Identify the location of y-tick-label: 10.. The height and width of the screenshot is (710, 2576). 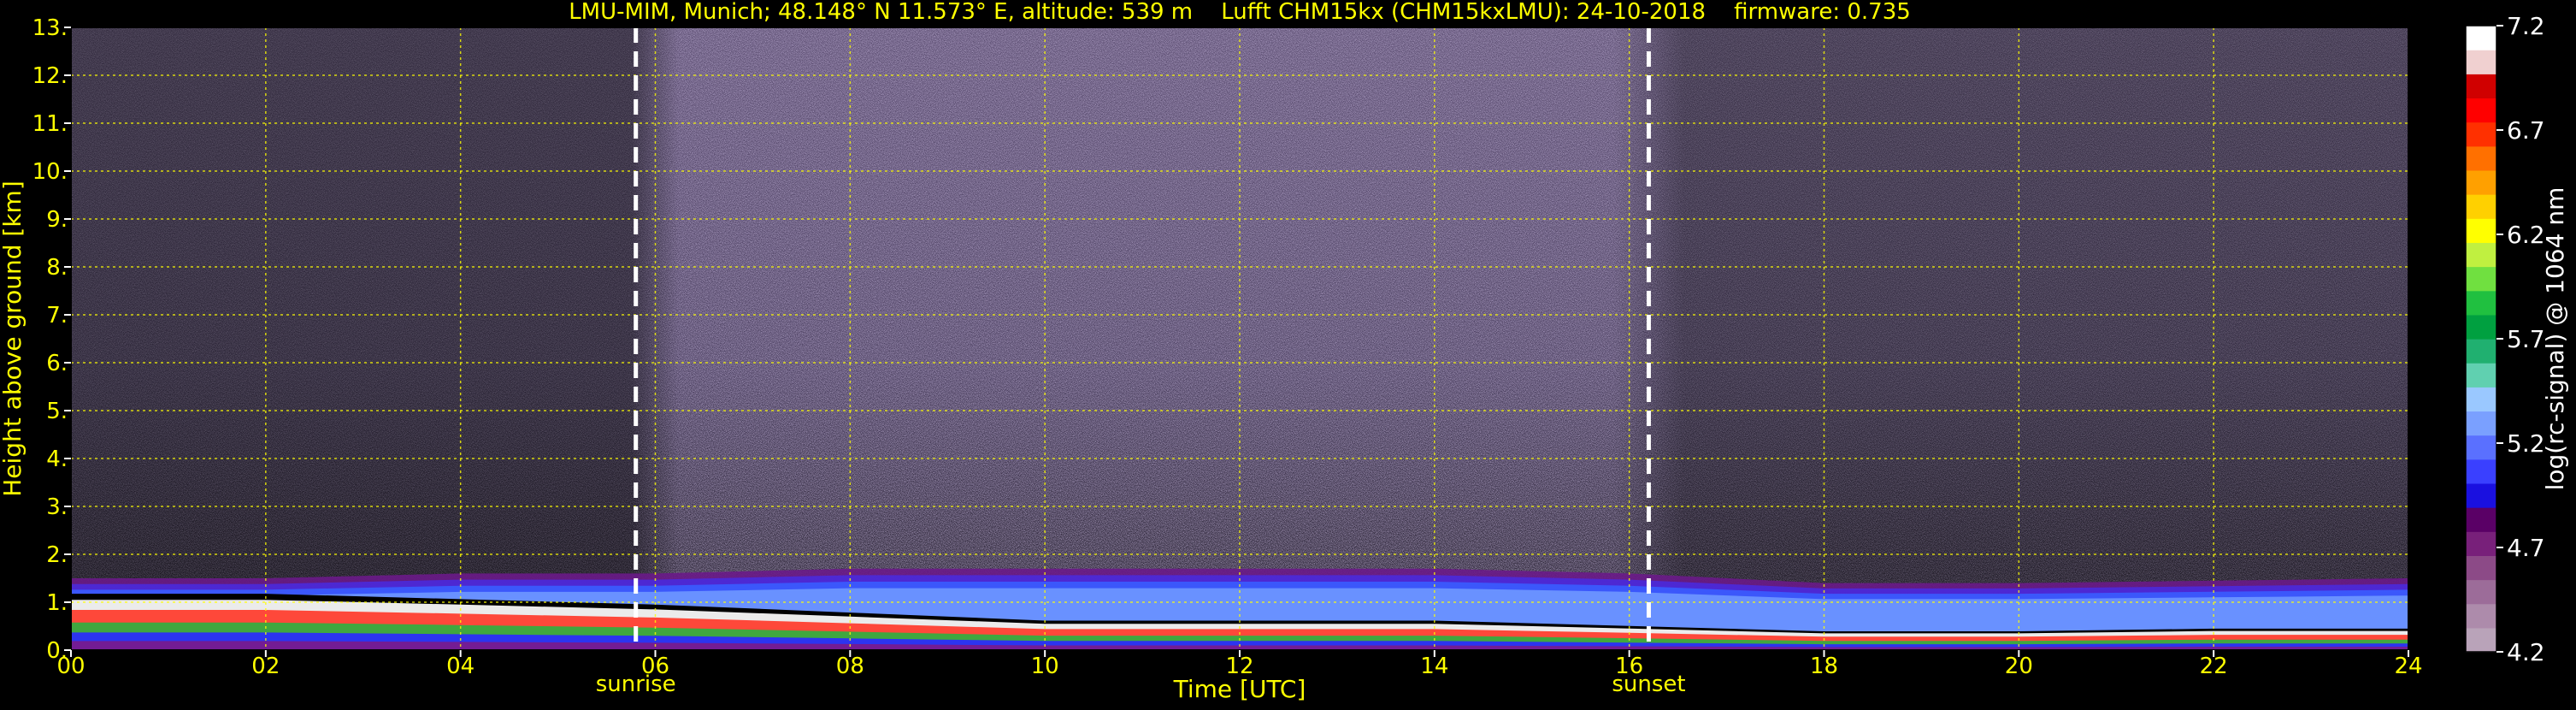
(50, 172).